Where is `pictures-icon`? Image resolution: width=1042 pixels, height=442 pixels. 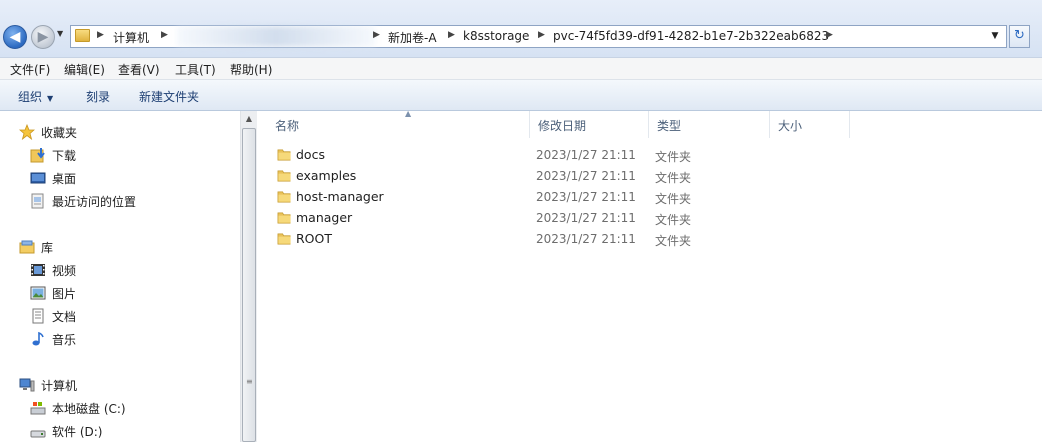
pictures-icon is located at coordinates (38, 293).